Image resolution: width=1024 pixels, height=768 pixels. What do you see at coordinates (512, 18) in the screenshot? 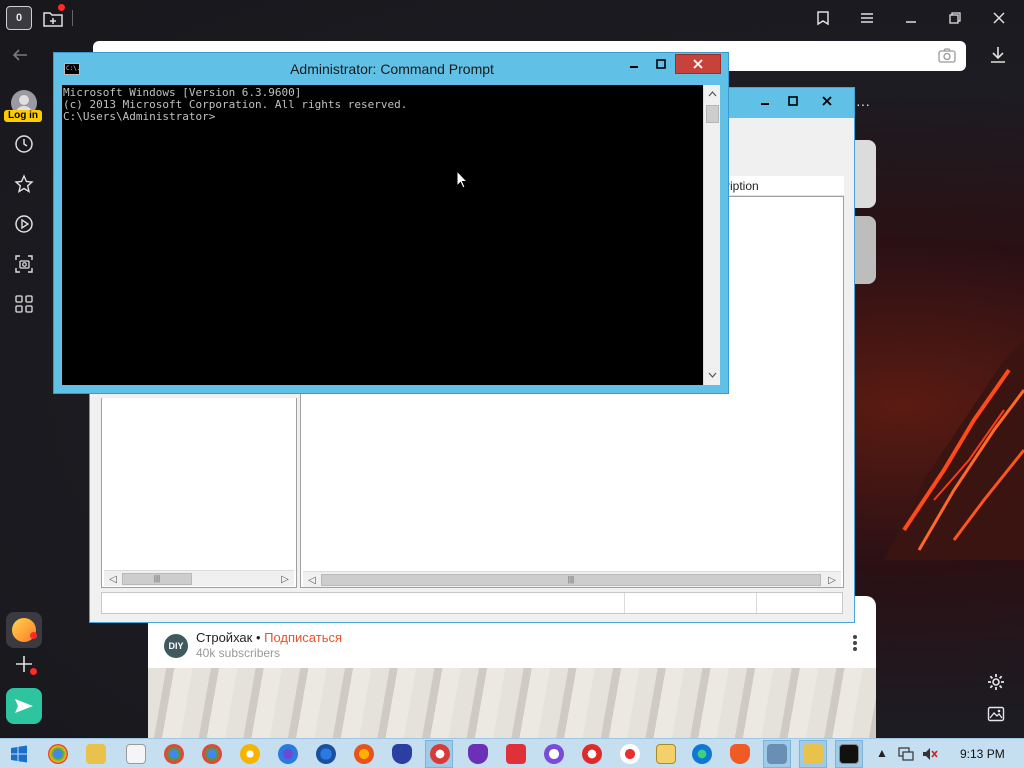
I see `browser-topbar: 0` at bounding box center [512, 18].